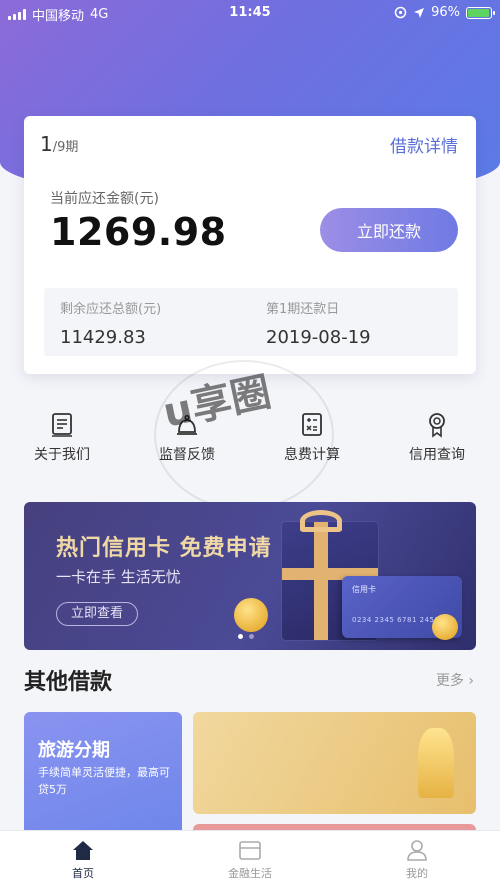 The height and width of the screenshot is (888, 500). I want to click on badge-icon, so click(437, 425).